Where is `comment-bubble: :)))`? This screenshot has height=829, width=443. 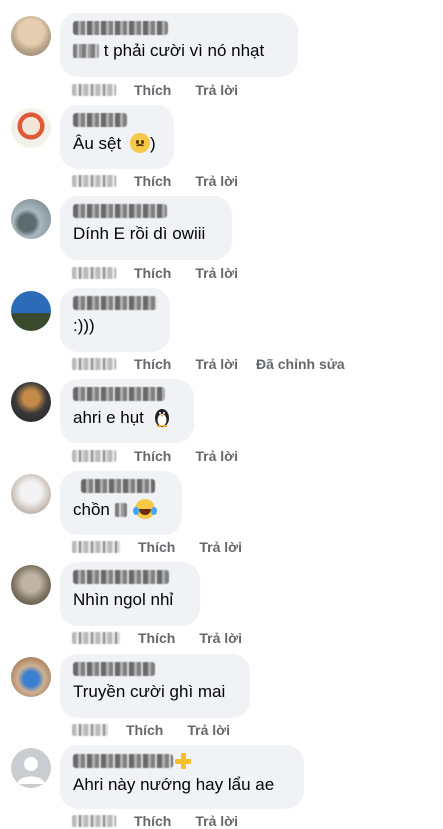 comment-bubble: :))) is located at coordinates (115, 320).